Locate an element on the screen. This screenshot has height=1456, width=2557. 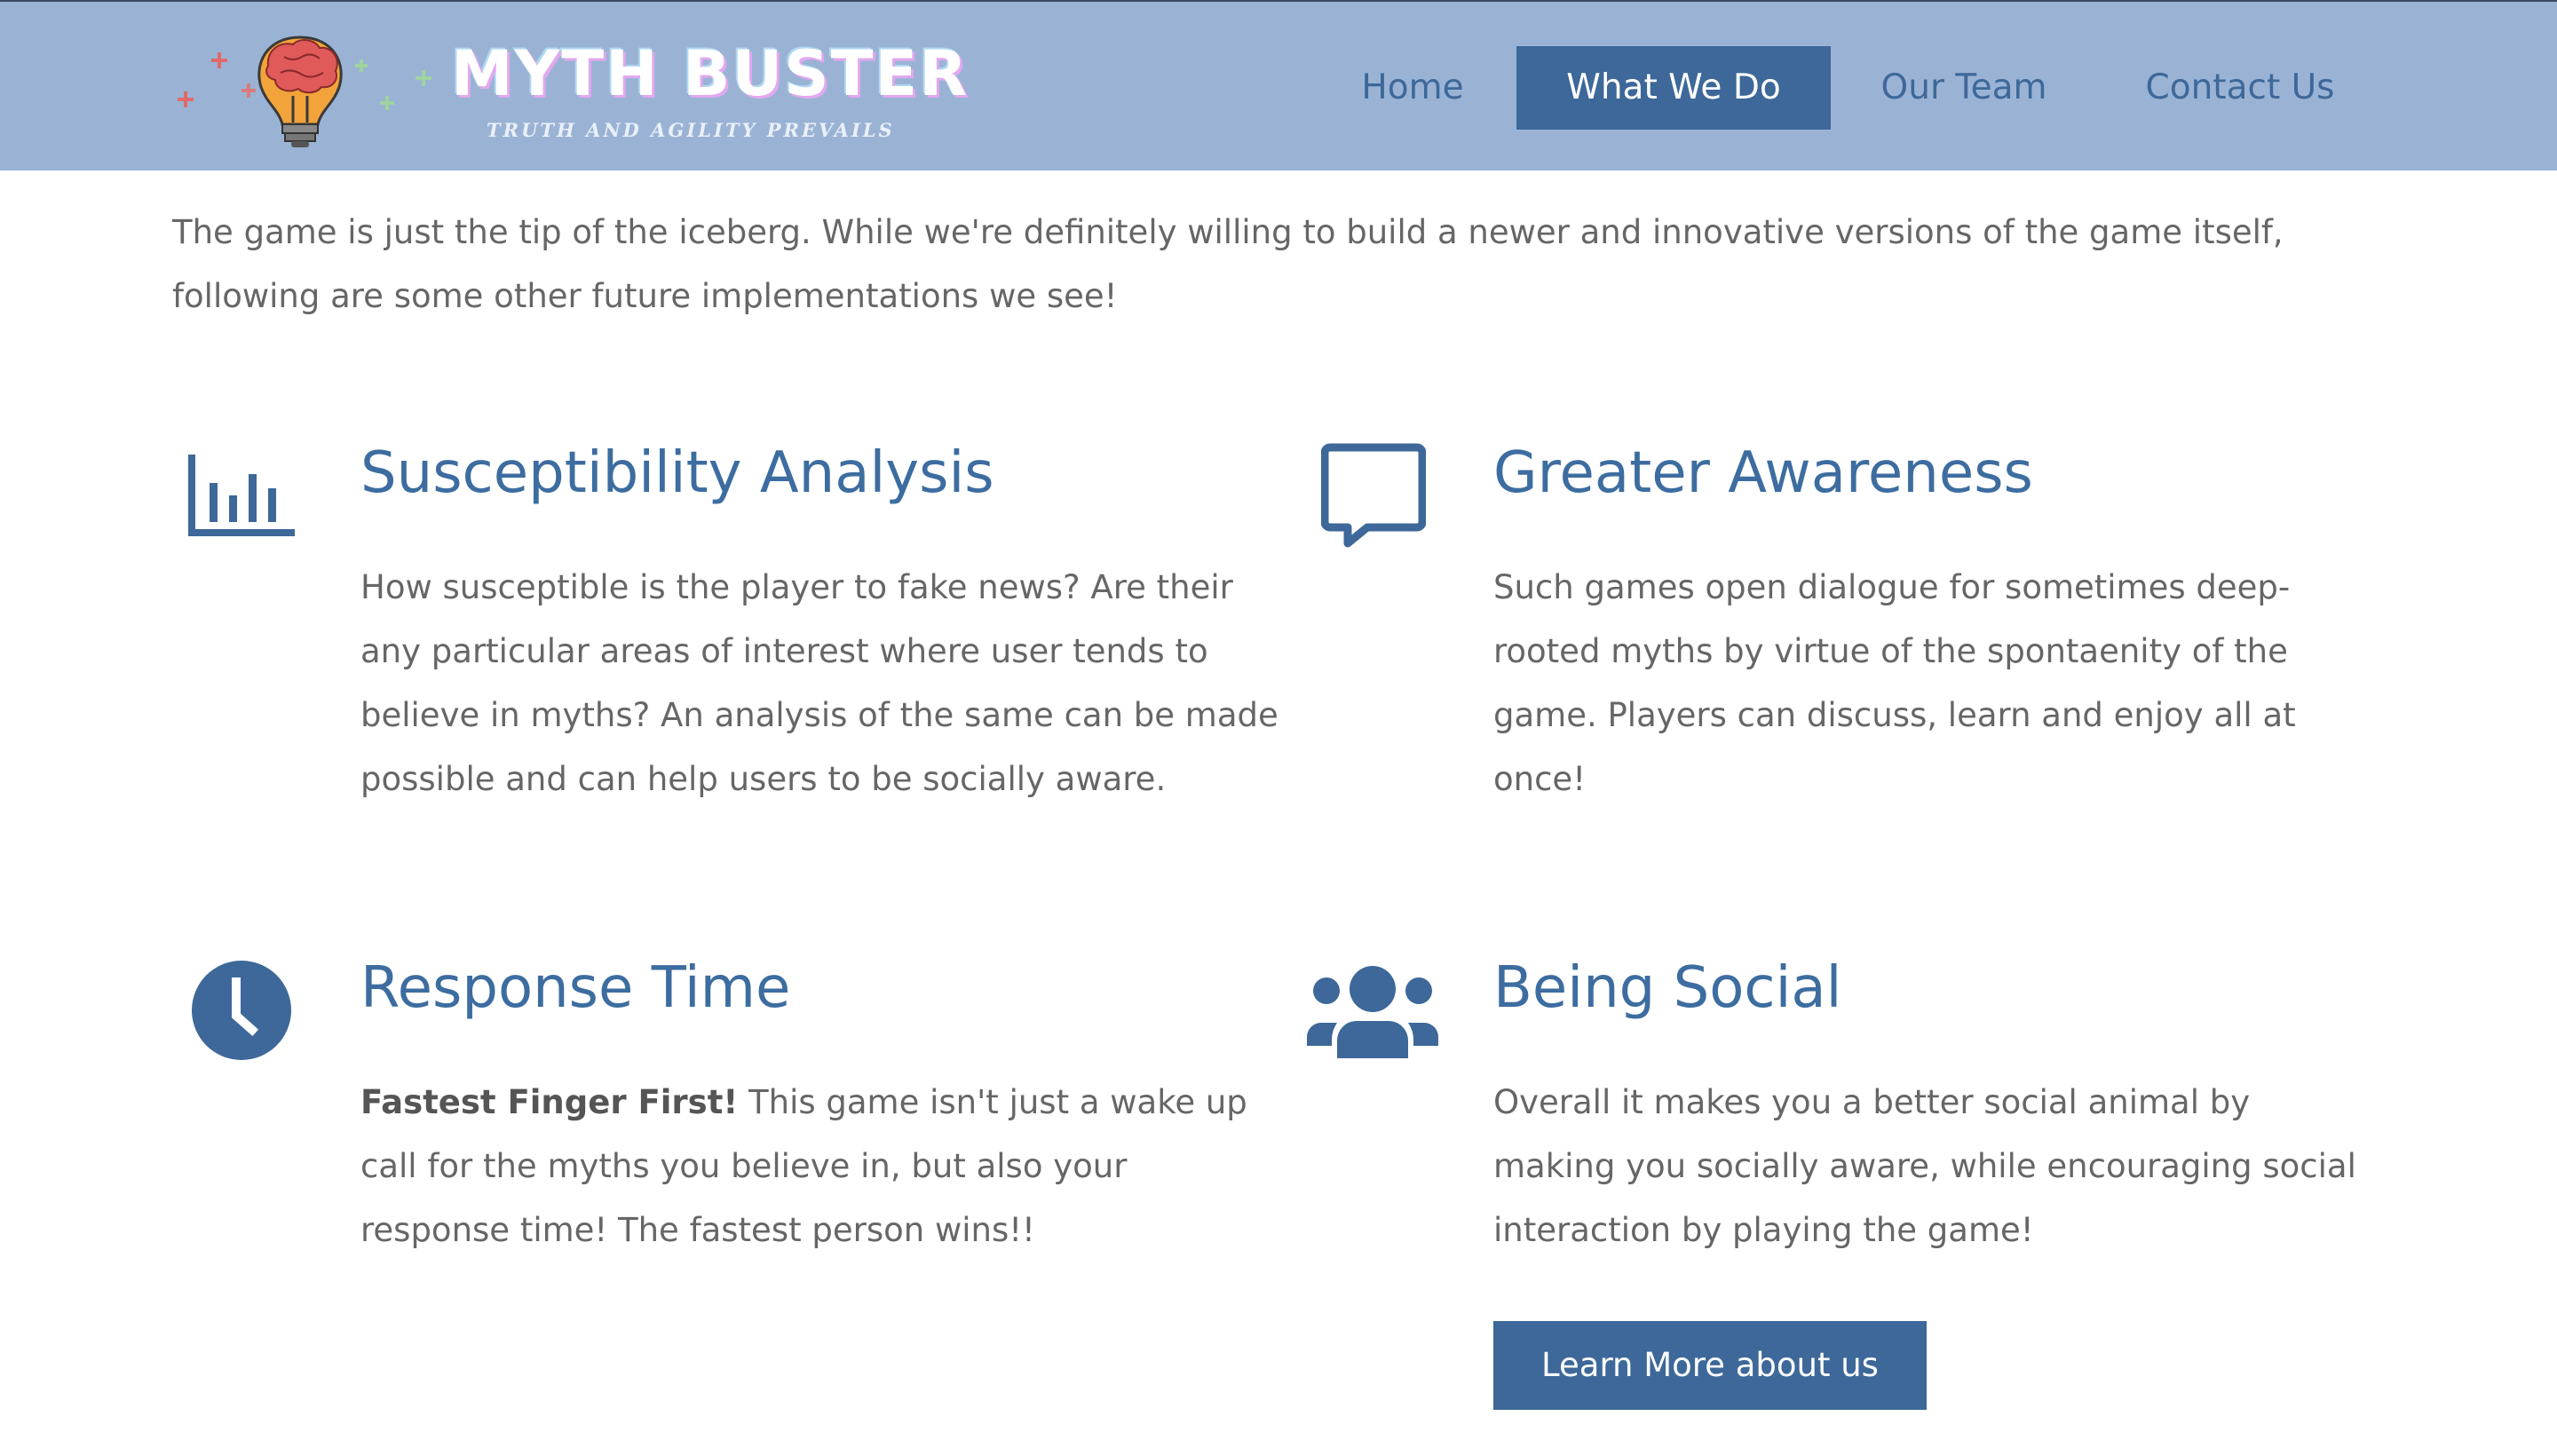
feature-title: Response Time is located at coordinates (575, 988).